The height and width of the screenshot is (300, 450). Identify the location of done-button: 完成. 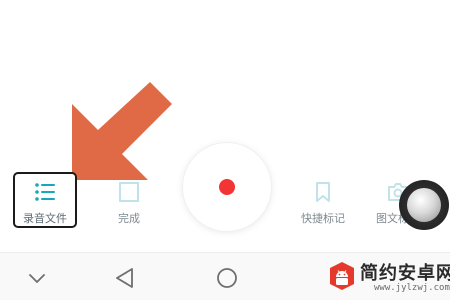
(129, 200).